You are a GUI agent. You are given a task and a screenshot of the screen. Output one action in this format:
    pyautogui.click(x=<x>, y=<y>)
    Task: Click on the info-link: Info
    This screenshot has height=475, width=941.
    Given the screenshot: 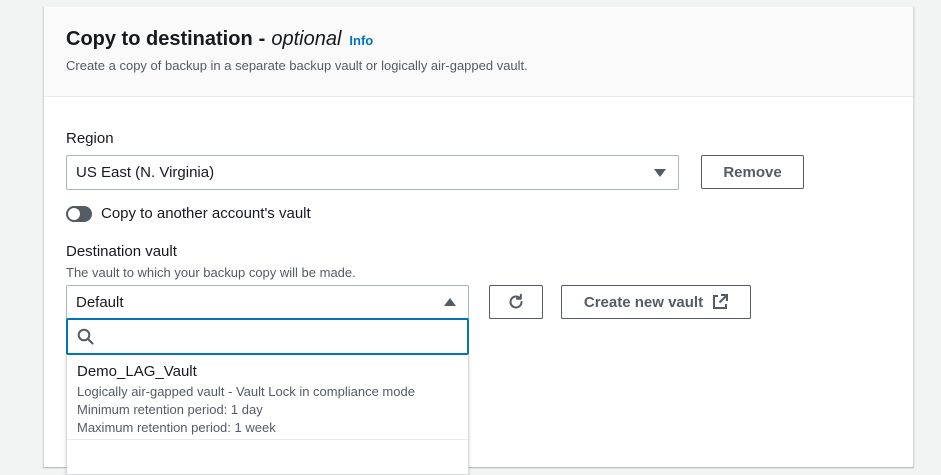 What is the action you would take?
    pyautogui.click(x=361, y=40)
    